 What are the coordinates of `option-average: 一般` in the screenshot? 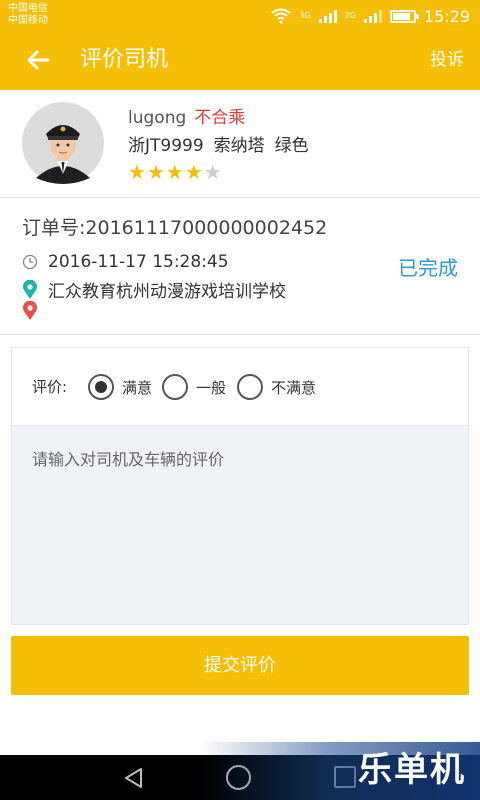 It's located at (194, 387).